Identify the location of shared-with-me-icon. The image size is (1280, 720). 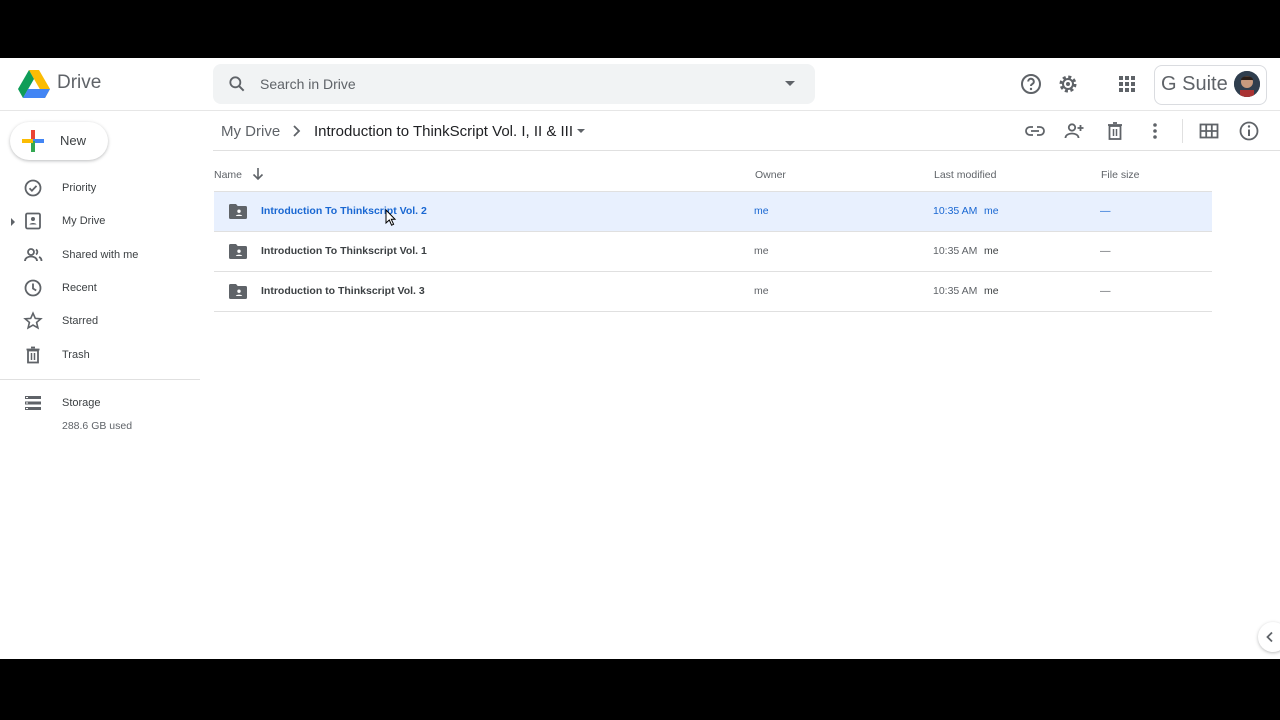
(33, 255).